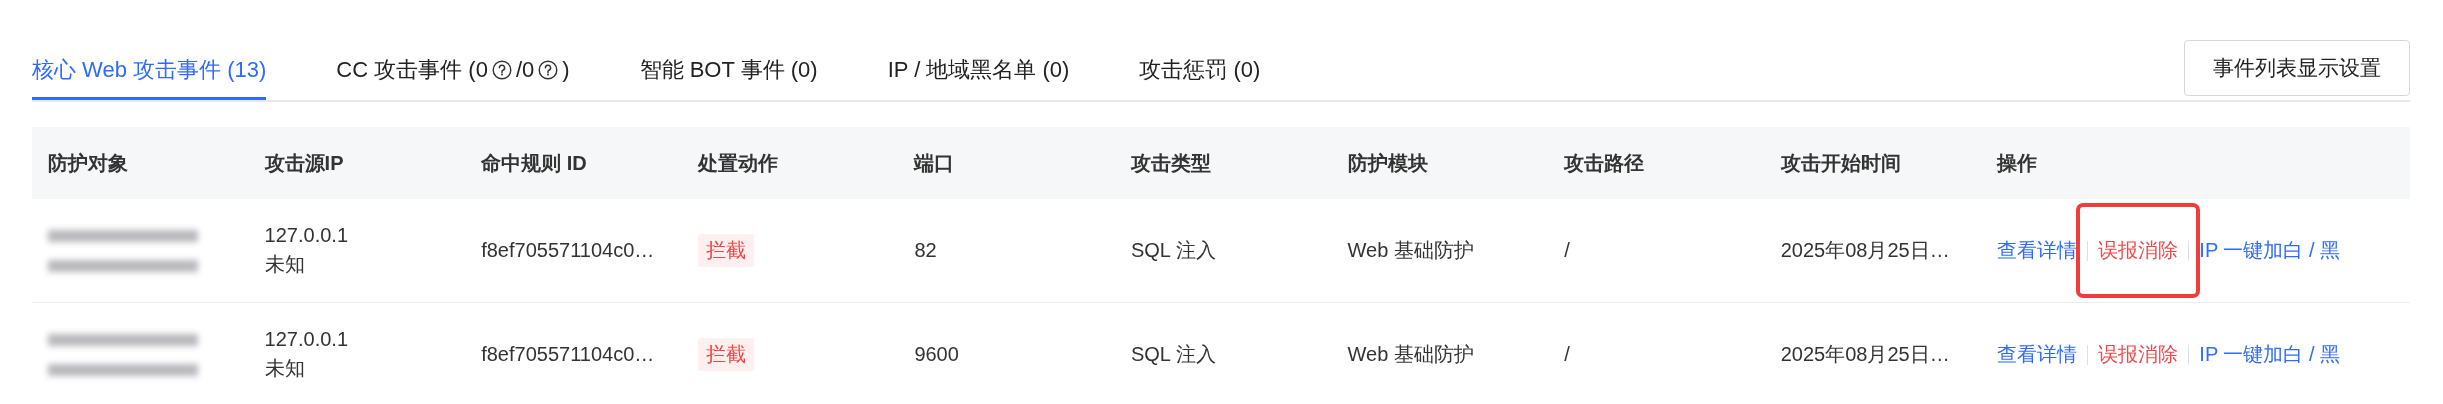 Image resolution: width=2443 pixels, height=404 pixels. What do you see at coordinates (2297, 68) in the screenshot?
I see `settings-button: 事件列表显示设置` at bounding box center [2297, 68].